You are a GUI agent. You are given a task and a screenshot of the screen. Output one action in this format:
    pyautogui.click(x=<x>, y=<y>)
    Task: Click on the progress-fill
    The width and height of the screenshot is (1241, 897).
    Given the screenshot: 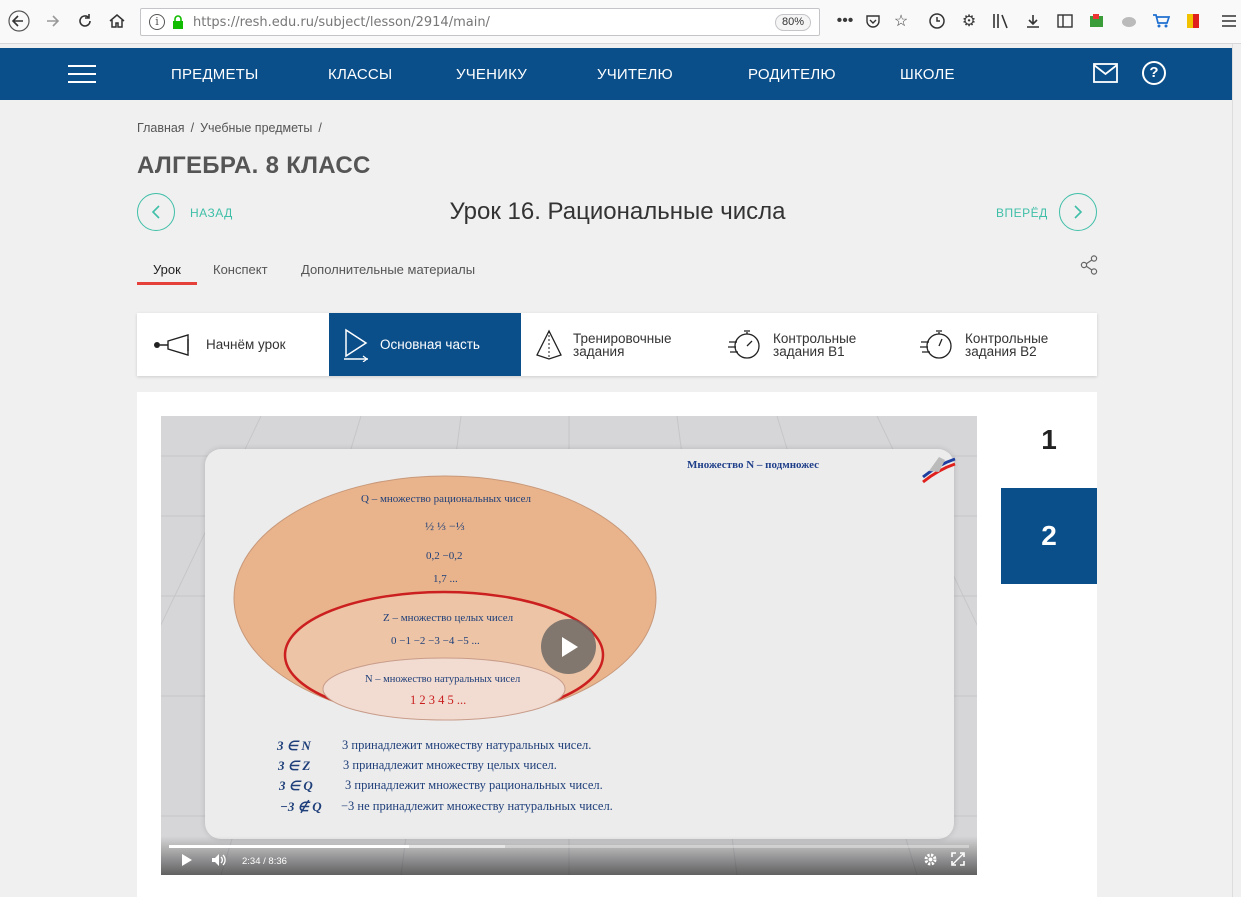 What is the action you would take?
    pyautogui.click(x=289, y=846)
    